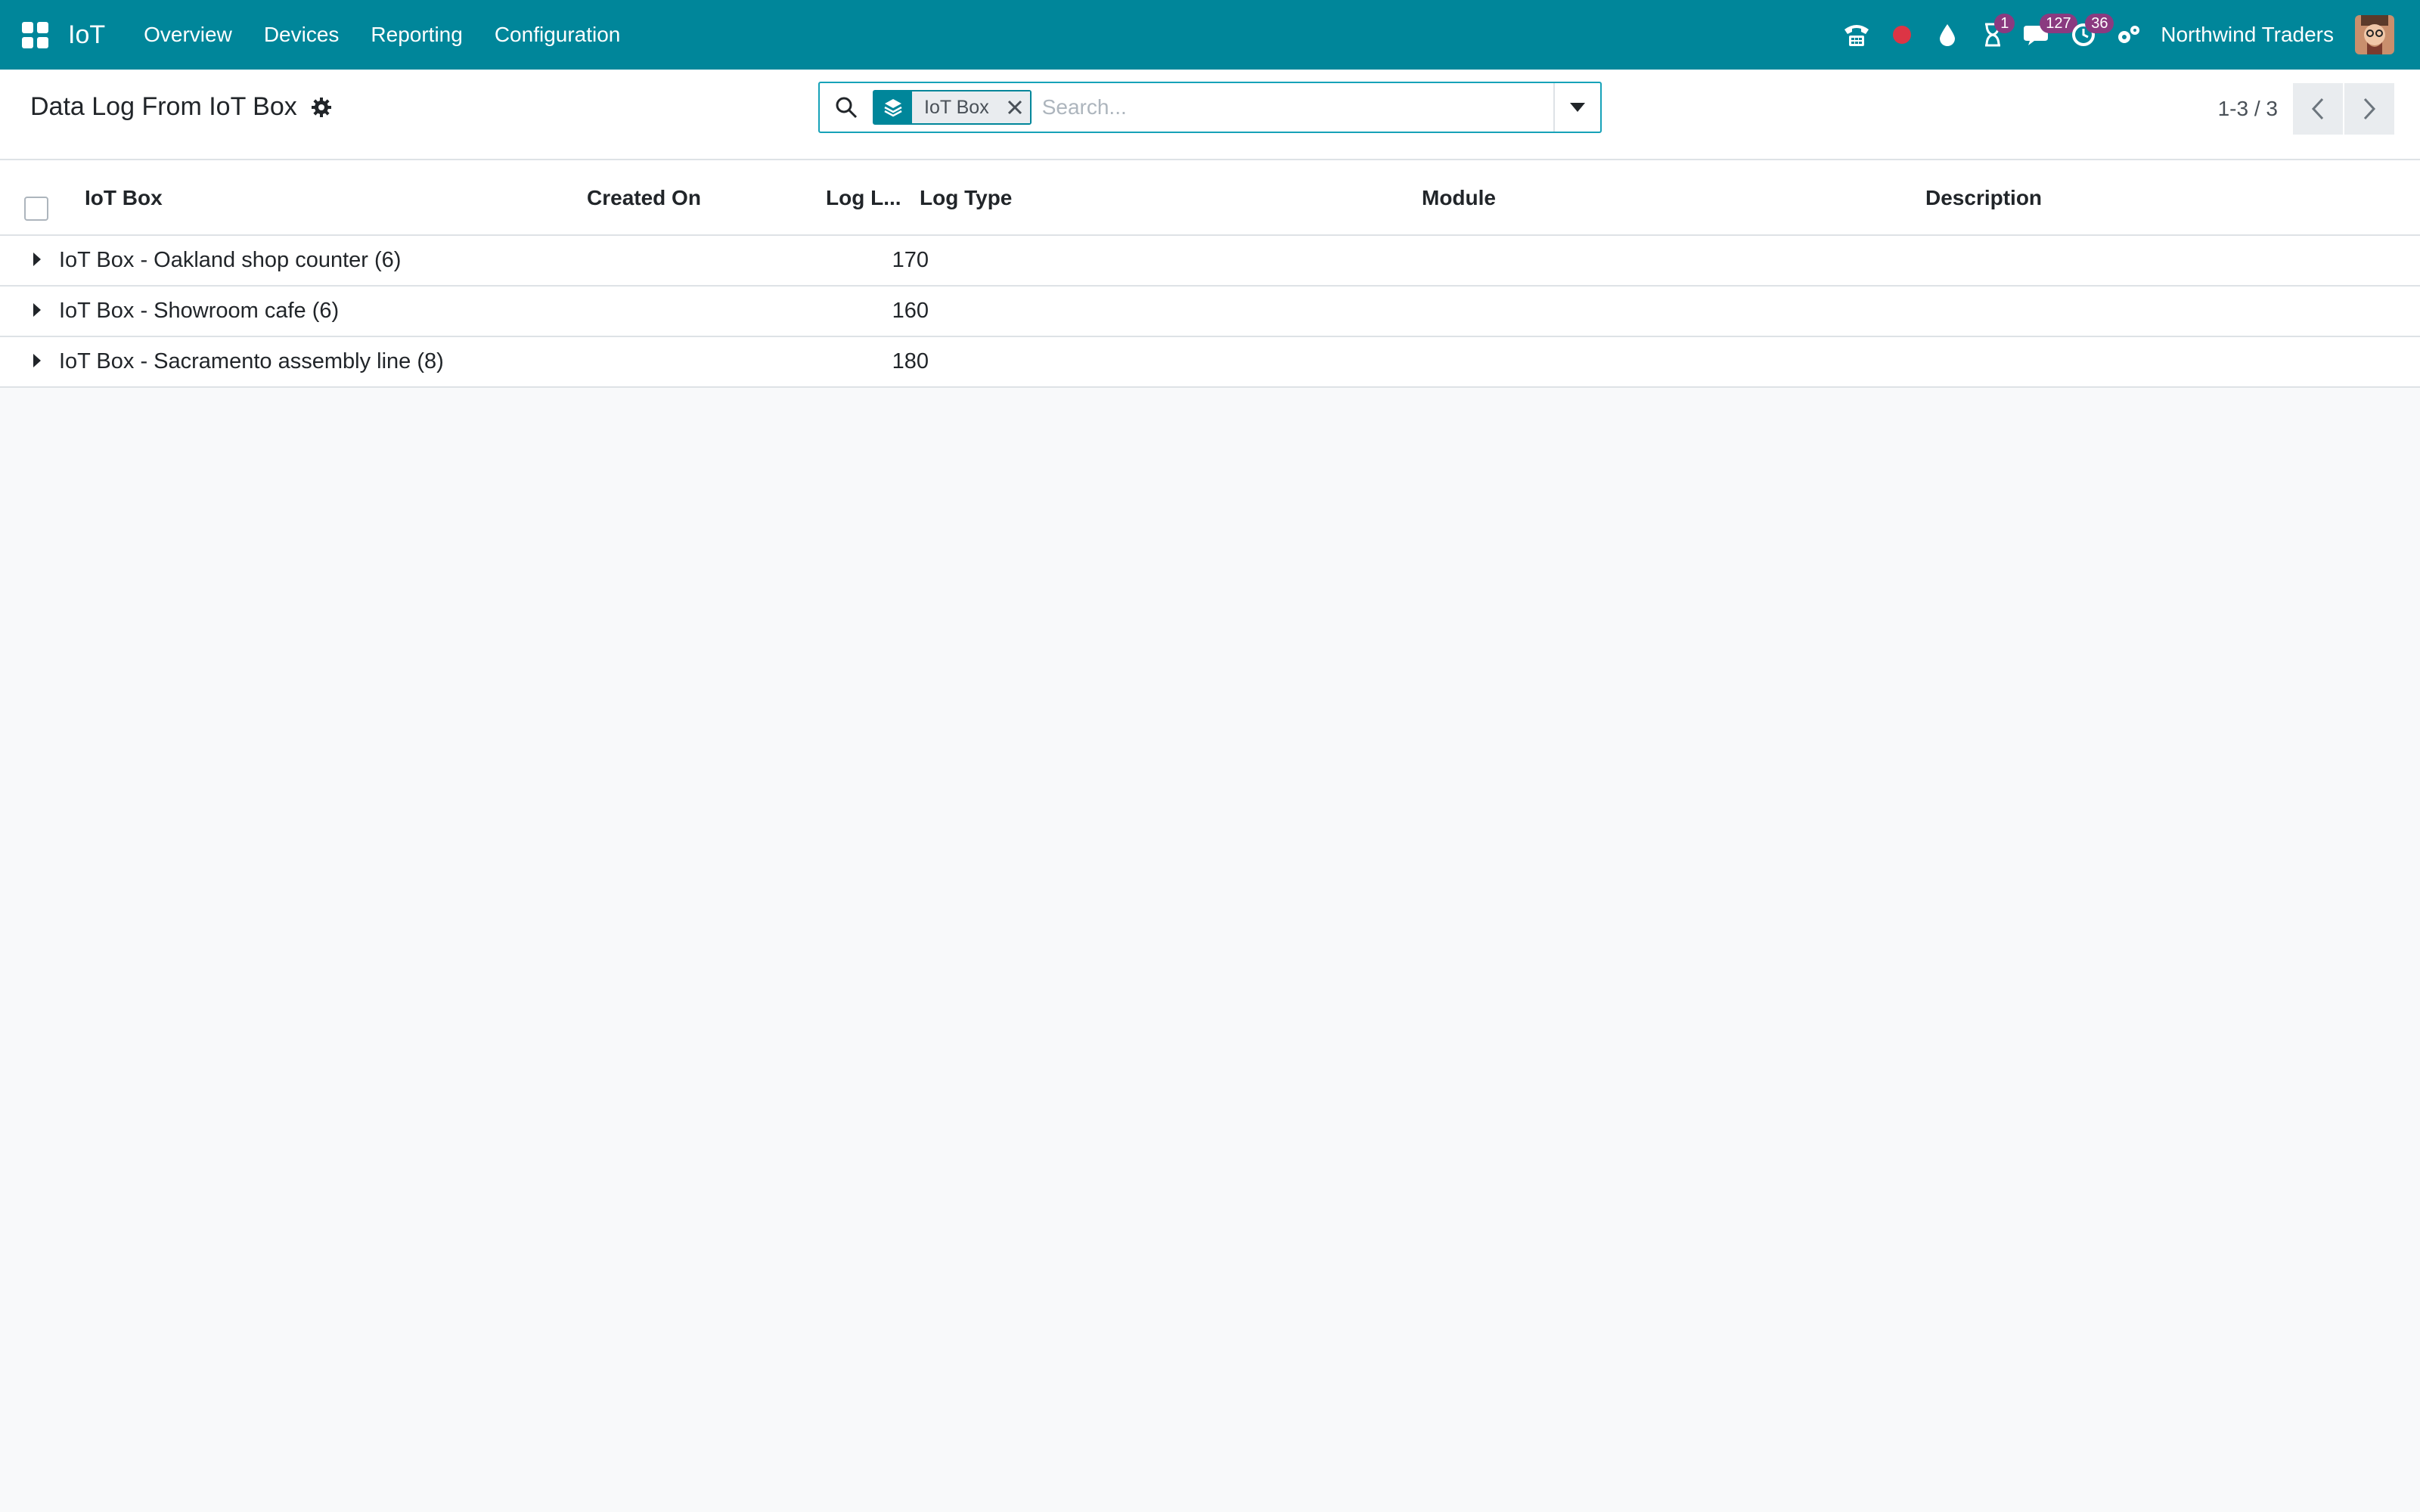 The width and height of the screenshot is (2420, 1512). What do you see at coordinates (644, 198) in the screenshot?
I see `column-created-on: Created On` at bounding box center [644, 198].